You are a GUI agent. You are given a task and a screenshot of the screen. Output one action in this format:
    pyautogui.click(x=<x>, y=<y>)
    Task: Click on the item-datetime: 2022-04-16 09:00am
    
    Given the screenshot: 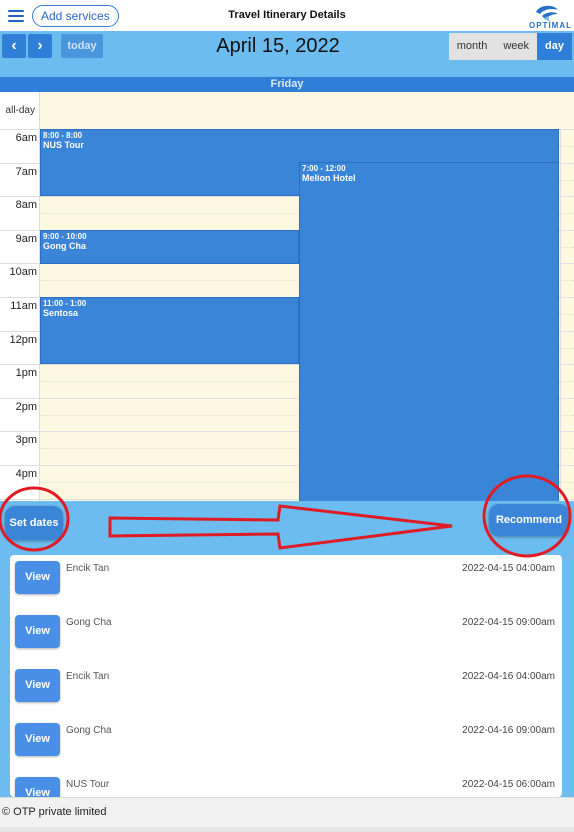 What is the action you would take?
    pyautogui.click(x=508, y=730)
    